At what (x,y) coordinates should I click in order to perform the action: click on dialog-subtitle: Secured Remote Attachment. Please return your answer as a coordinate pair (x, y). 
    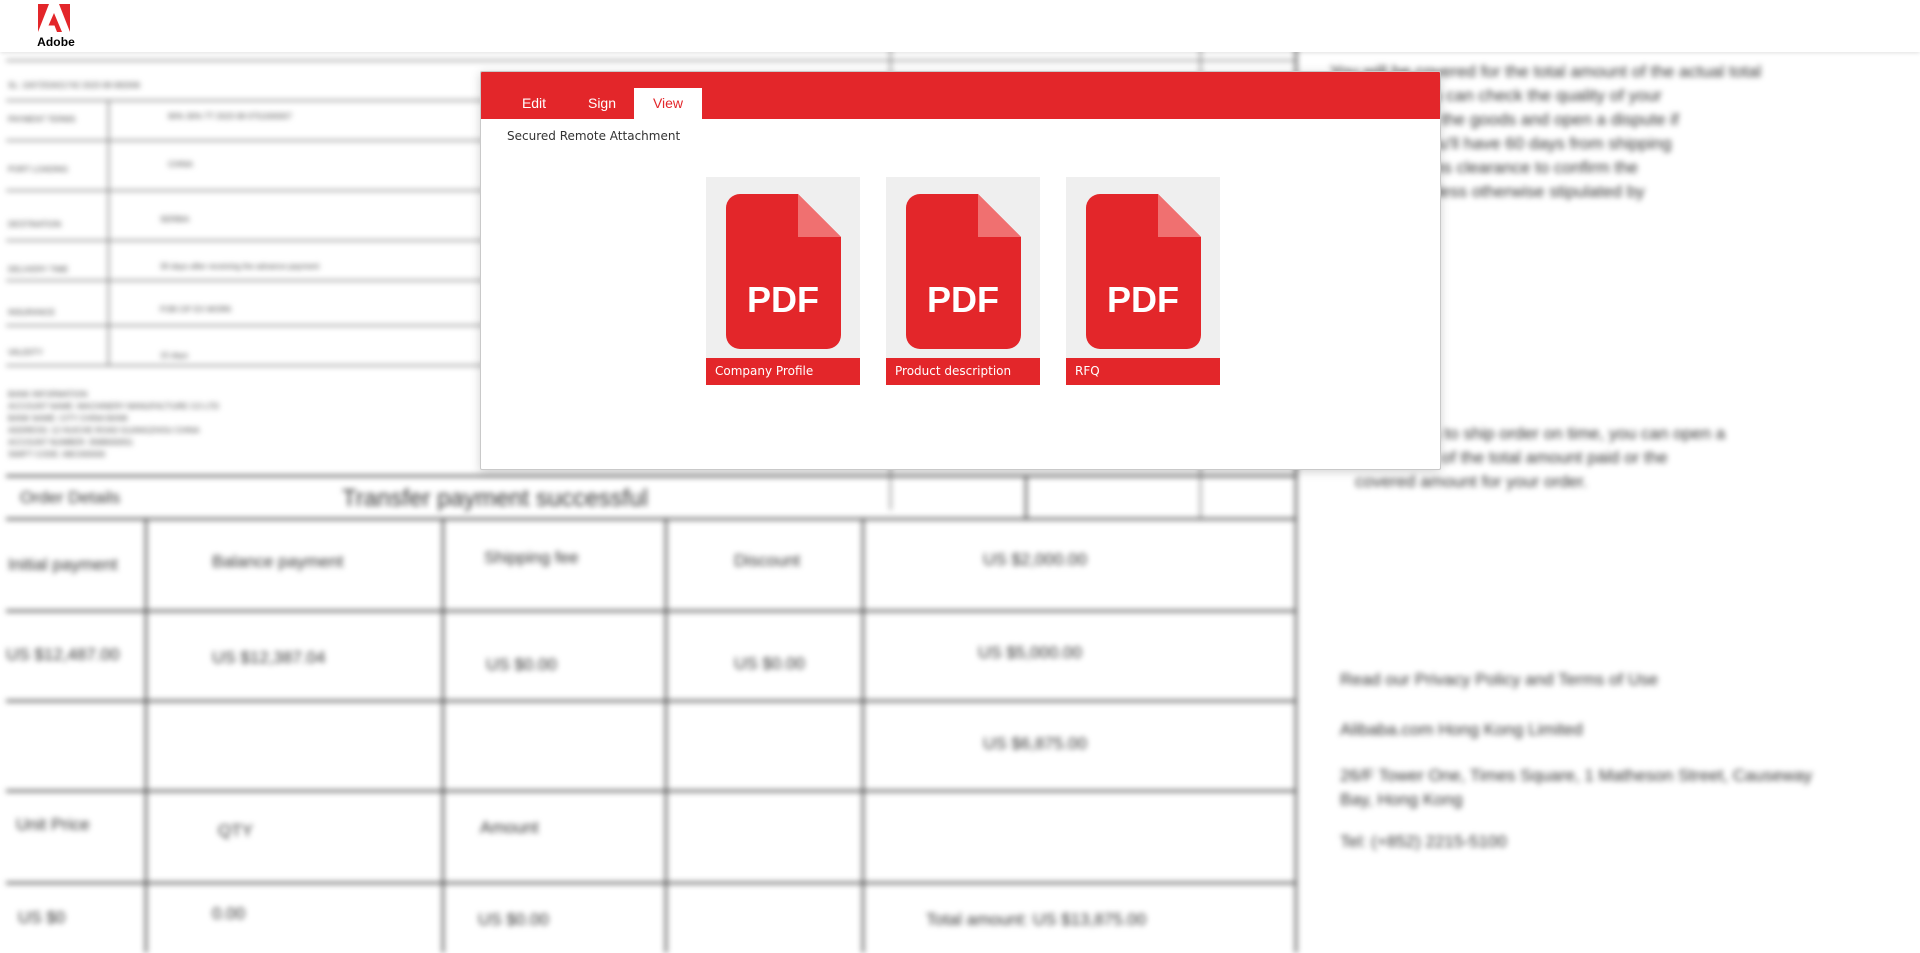
    Looking at the image, I should click on (594, 136).